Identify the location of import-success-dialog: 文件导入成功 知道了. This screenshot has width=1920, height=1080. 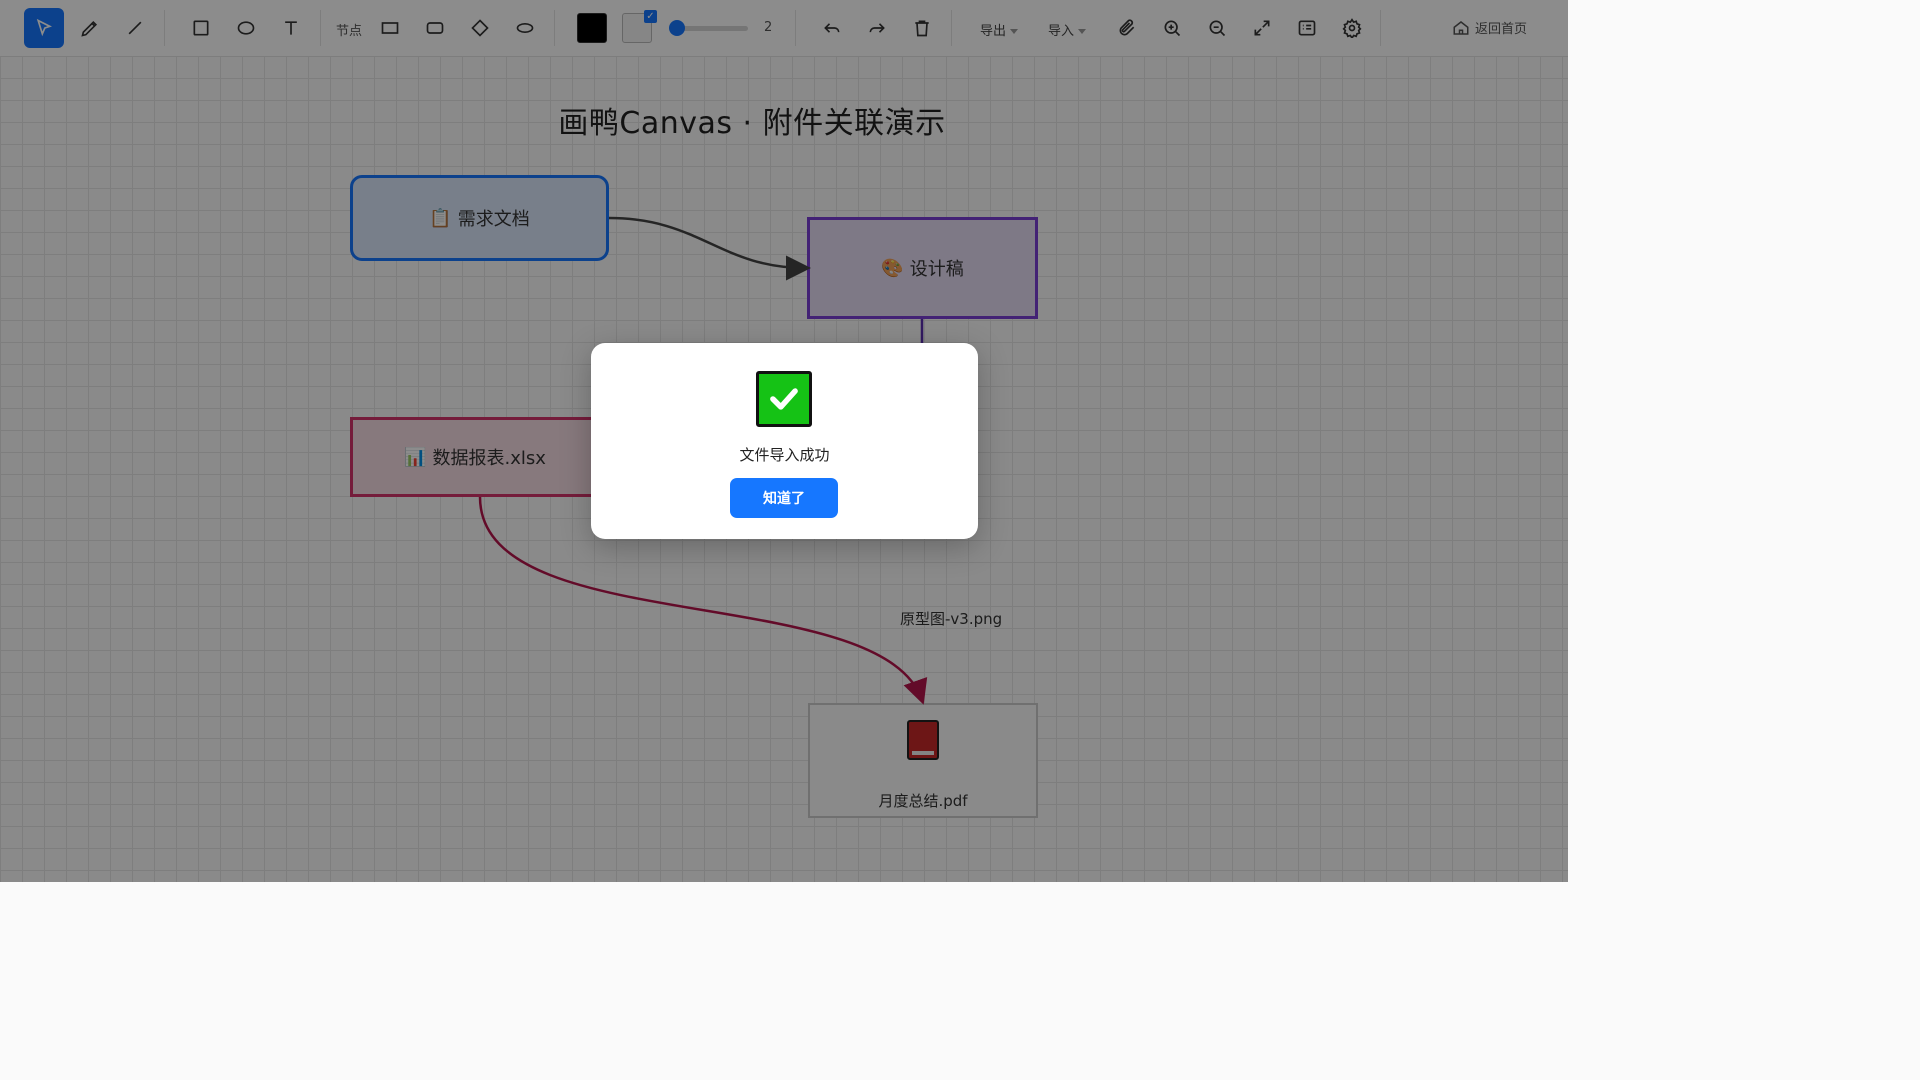
(784, 441).